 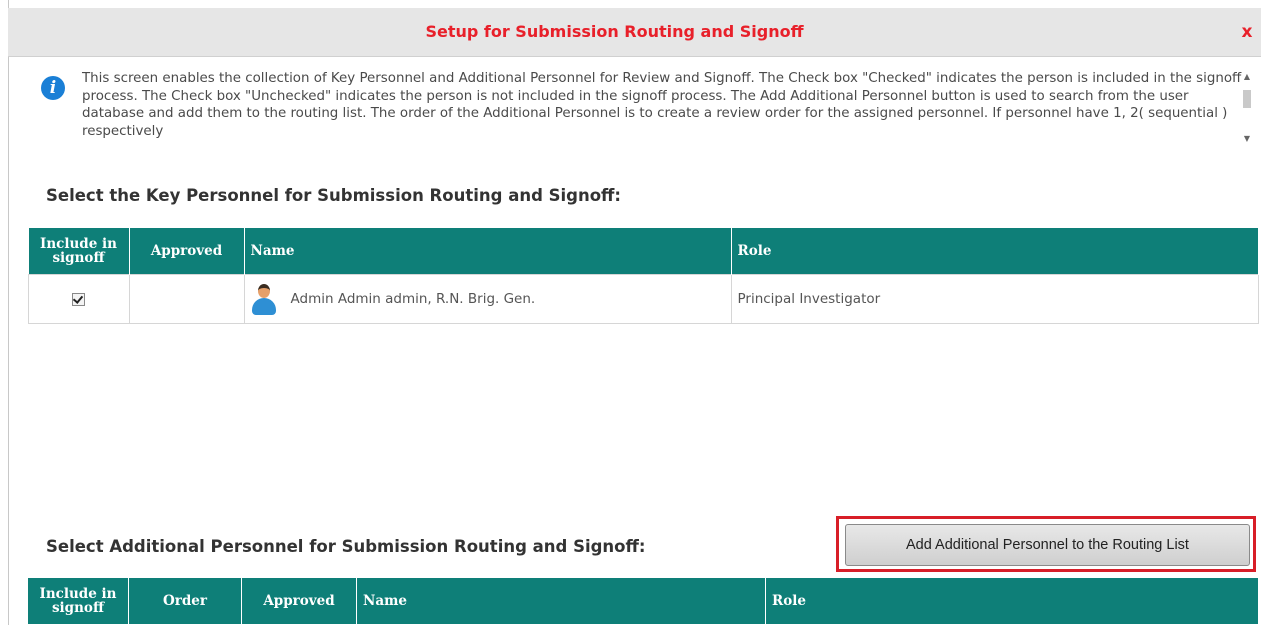 I want to click on person-name: Admin Admin admin, R.N. Brig. Gen., so click(x=413, y=299).